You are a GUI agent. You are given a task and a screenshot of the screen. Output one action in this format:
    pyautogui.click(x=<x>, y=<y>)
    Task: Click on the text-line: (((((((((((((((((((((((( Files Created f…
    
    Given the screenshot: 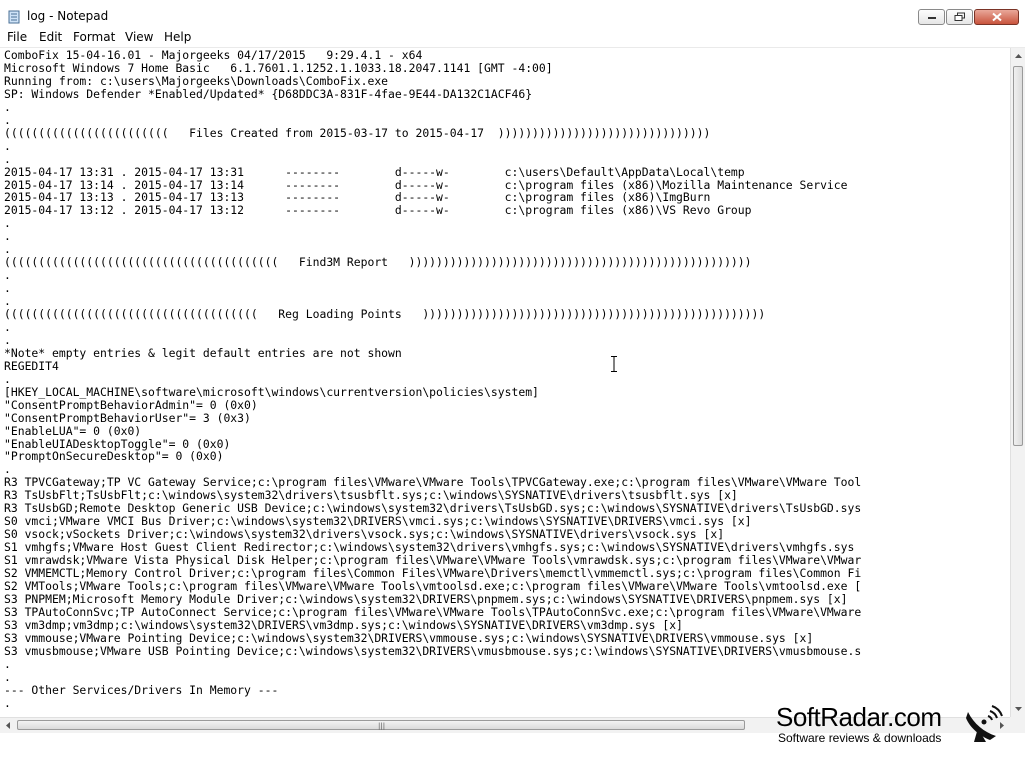 What is the action you would take?
    pyautogui.click(x=357, y=133)
    